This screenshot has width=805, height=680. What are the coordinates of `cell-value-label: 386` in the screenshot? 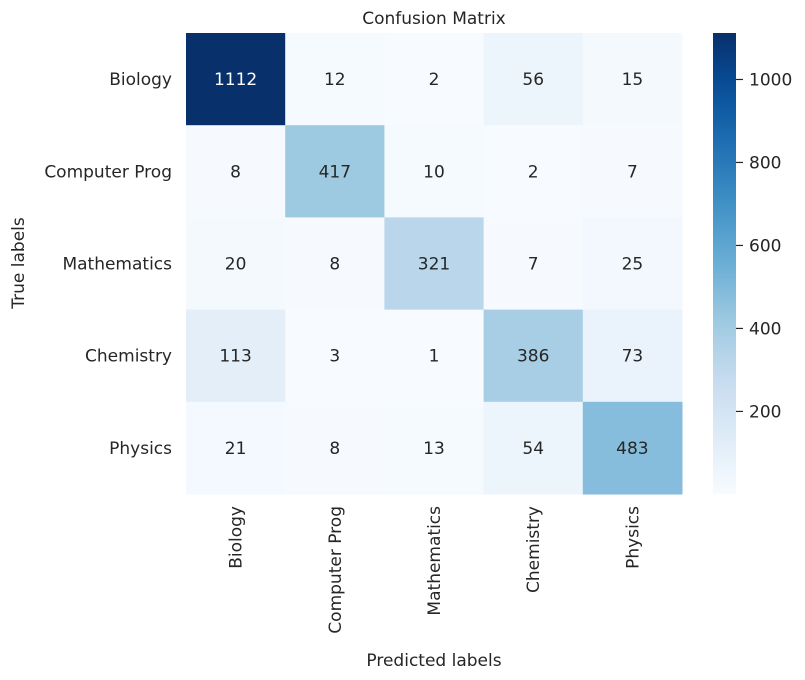 It's located at (533, 357).